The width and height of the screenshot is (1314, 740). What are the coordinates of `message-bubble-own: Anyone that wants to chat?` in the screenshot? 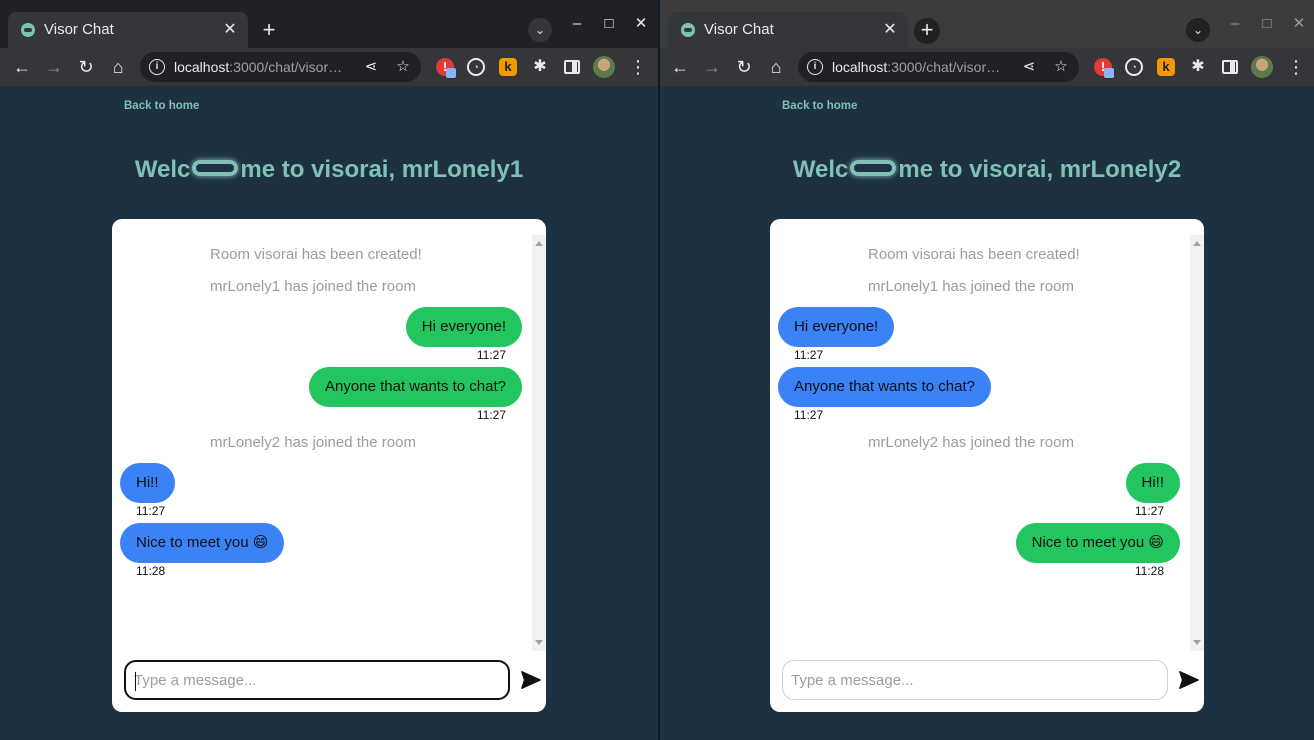 It's located at (415, 387).